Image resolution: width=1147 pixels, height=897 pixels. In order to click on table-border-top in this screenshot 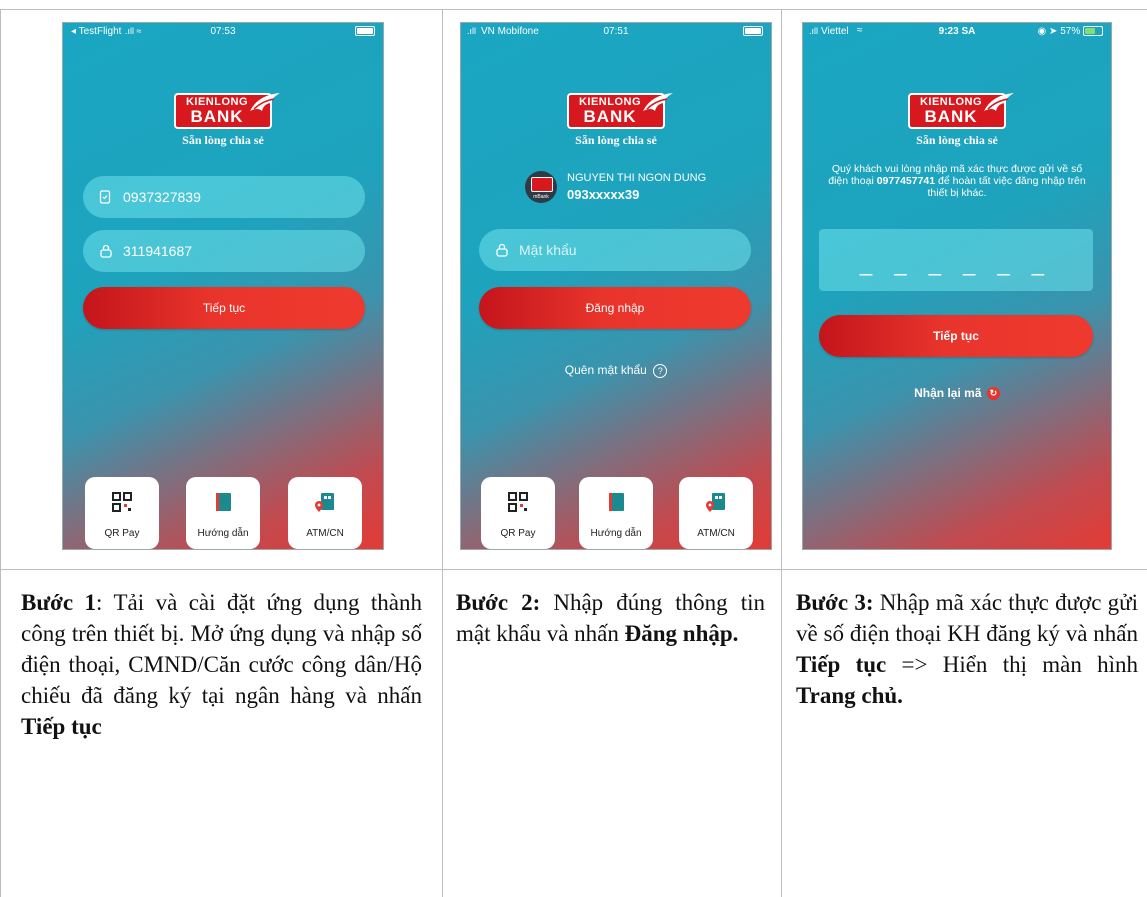, I will do `click(573, 9)`.